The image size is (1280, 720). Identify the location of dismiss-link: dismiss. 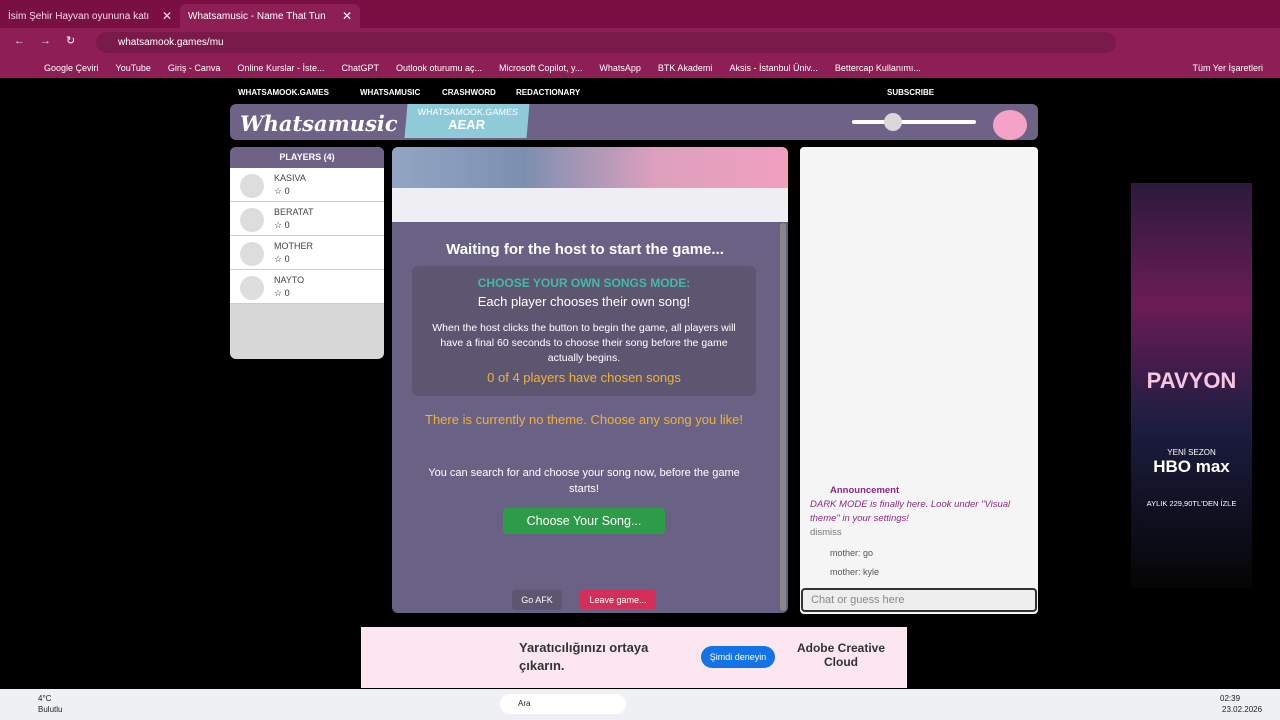
(920, 533).